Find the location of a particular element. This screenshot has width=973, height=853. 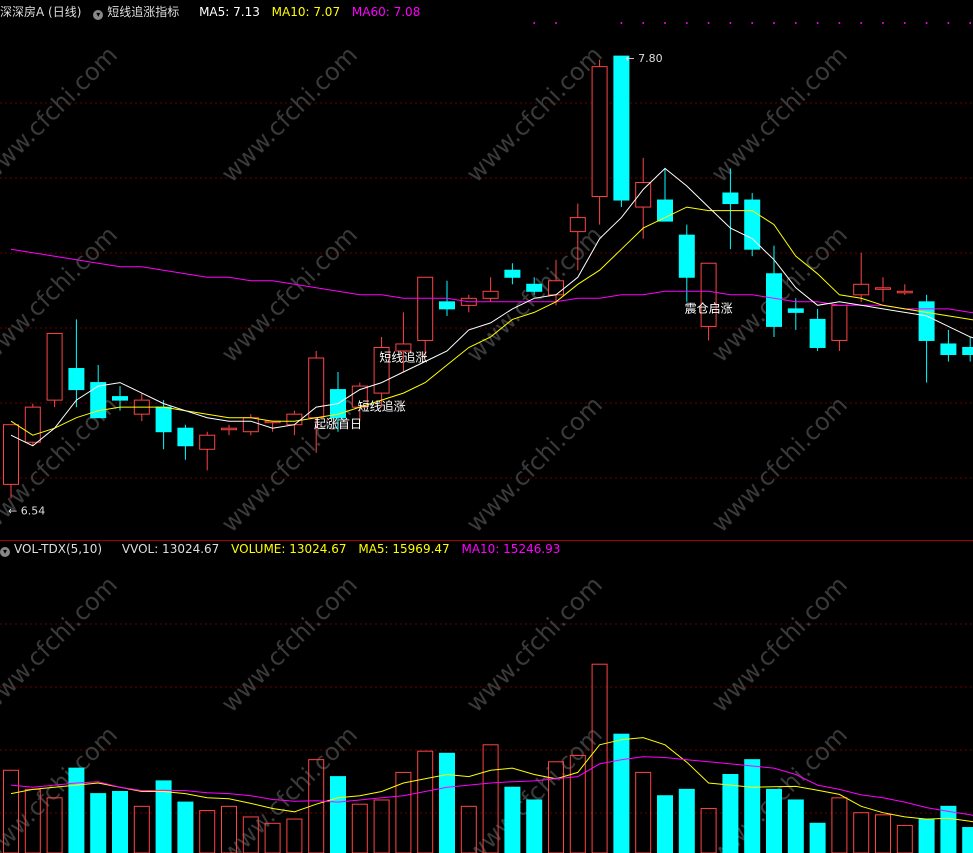

ma5-value: MA5: 7.13 is located at coordinates (229, 12).